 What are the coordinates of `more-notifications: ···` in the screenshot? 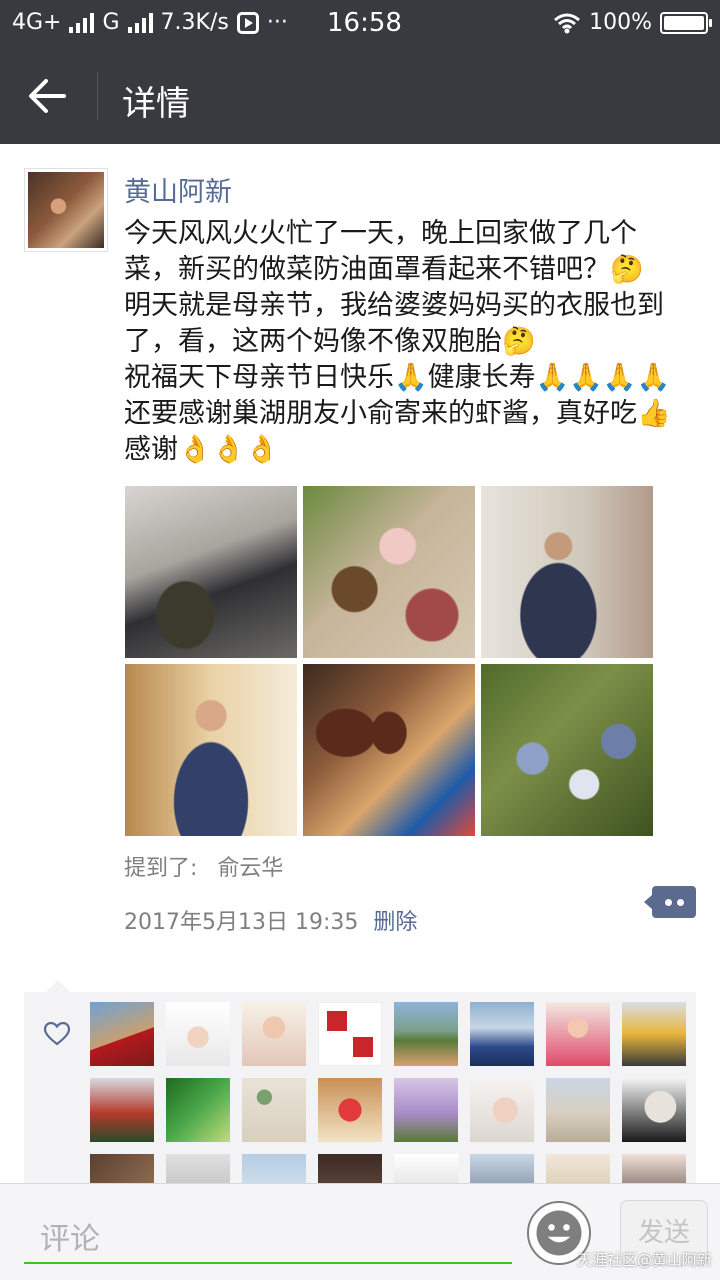 It's located at (277, 22).